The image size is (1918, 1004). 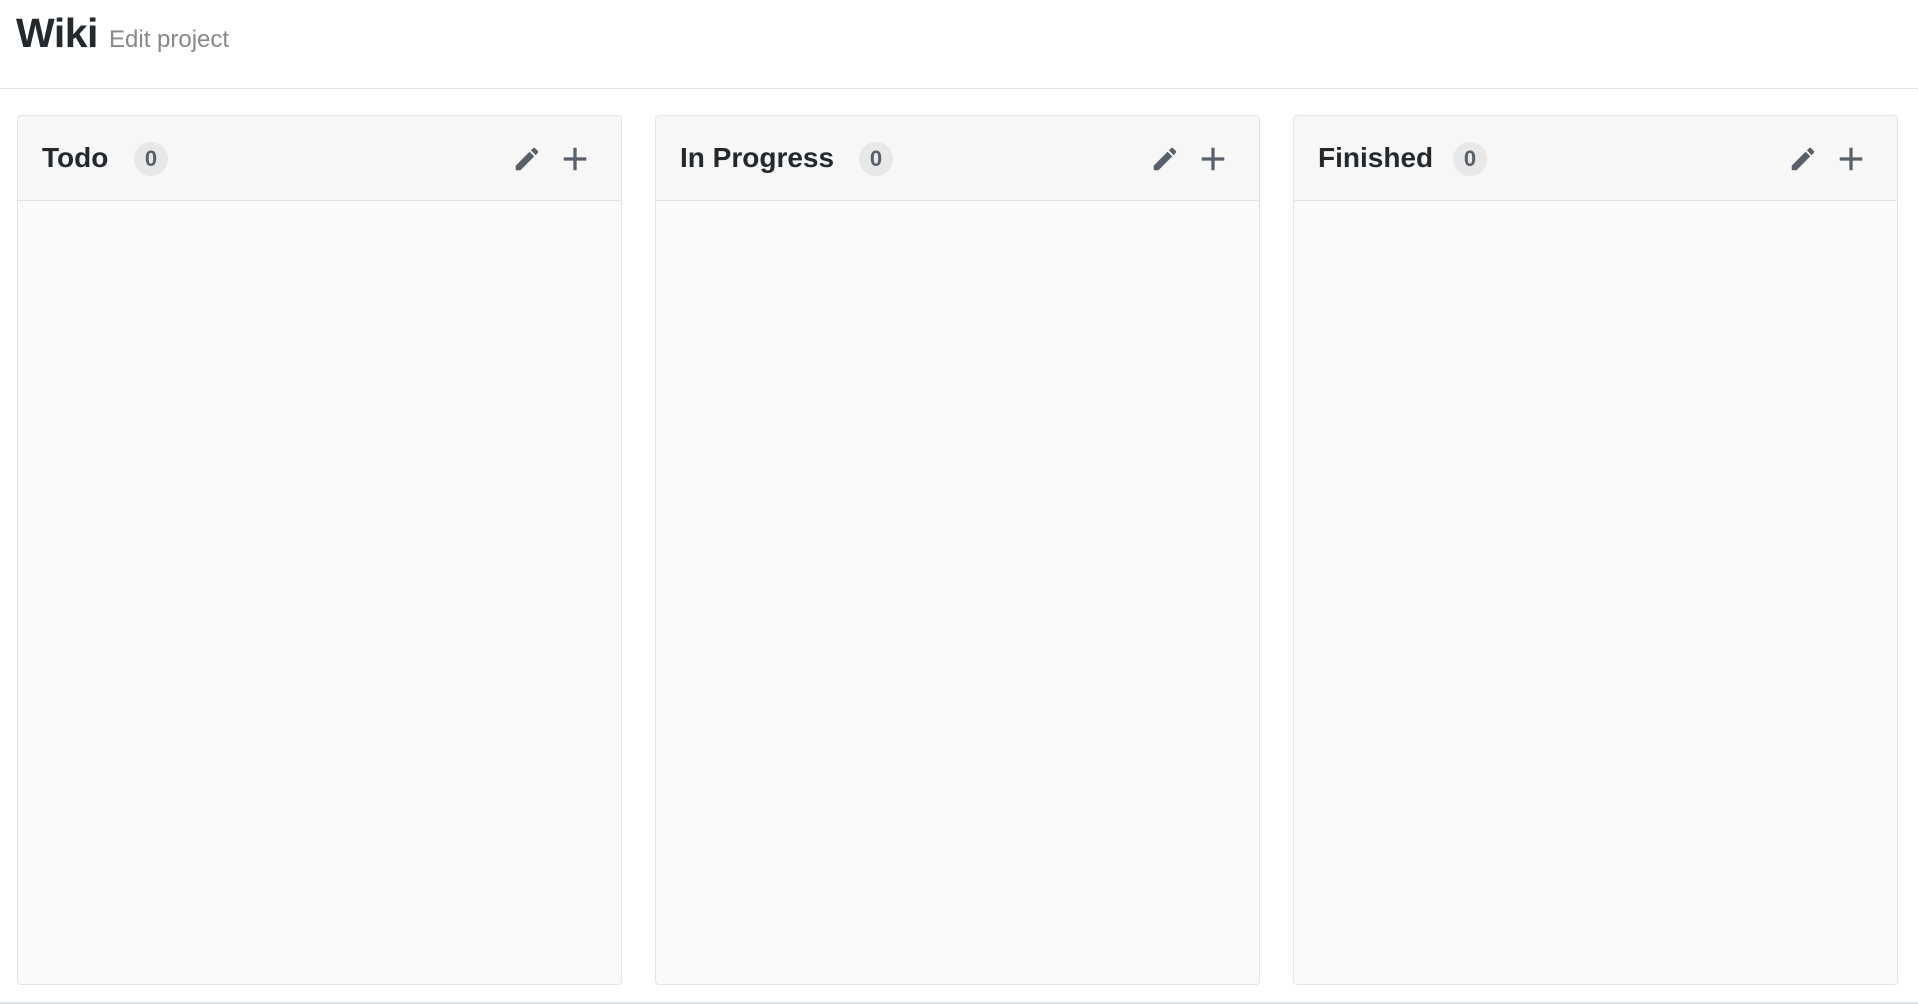 I want to click on column-header: In Progress 0, so click(x=957, y=158).